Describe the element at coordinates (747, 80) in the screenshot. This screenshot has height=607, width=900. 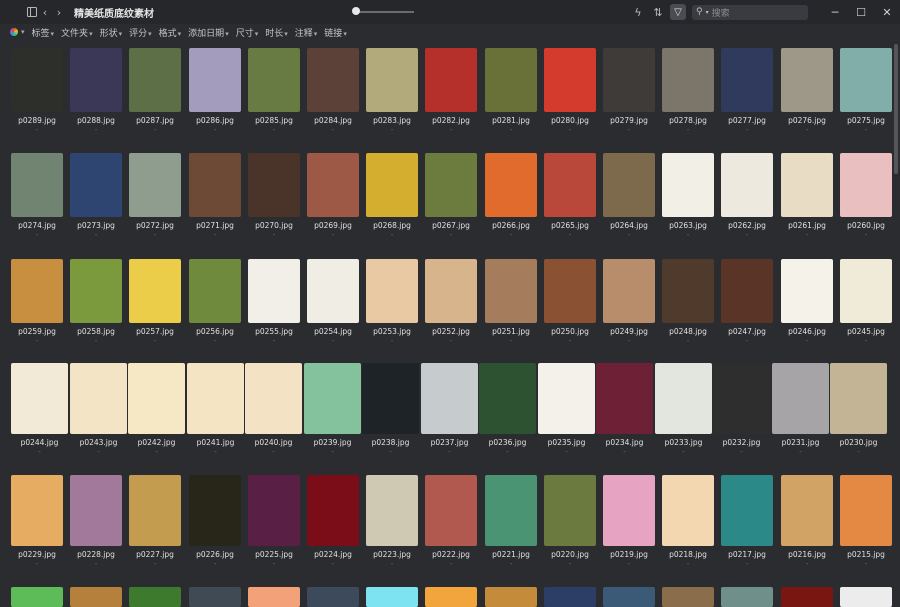
I see `thumbnail-p0277` at that location.